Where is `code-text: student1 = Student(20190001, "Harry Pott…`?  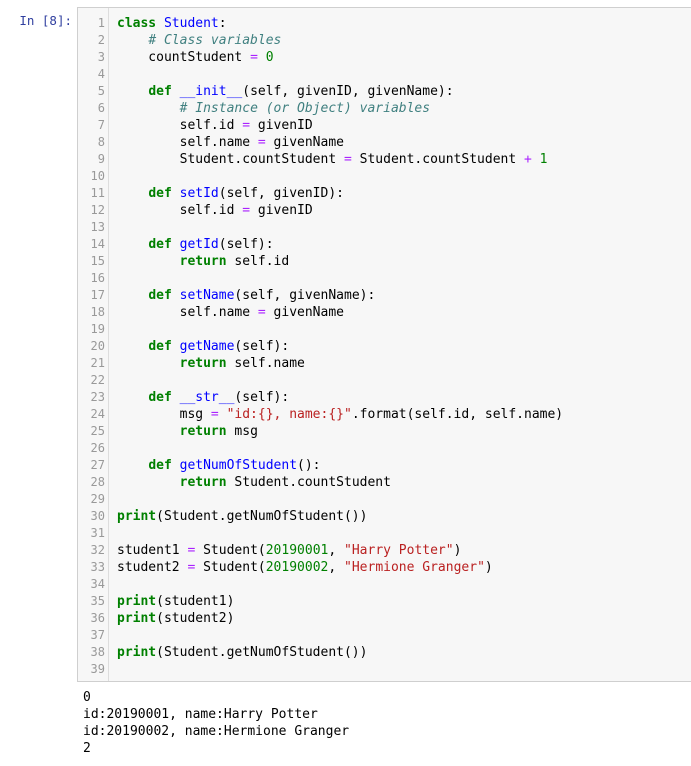
code-text: student1 = Student(20190001, "Harry Pott… is located at coordinates (289, 550).